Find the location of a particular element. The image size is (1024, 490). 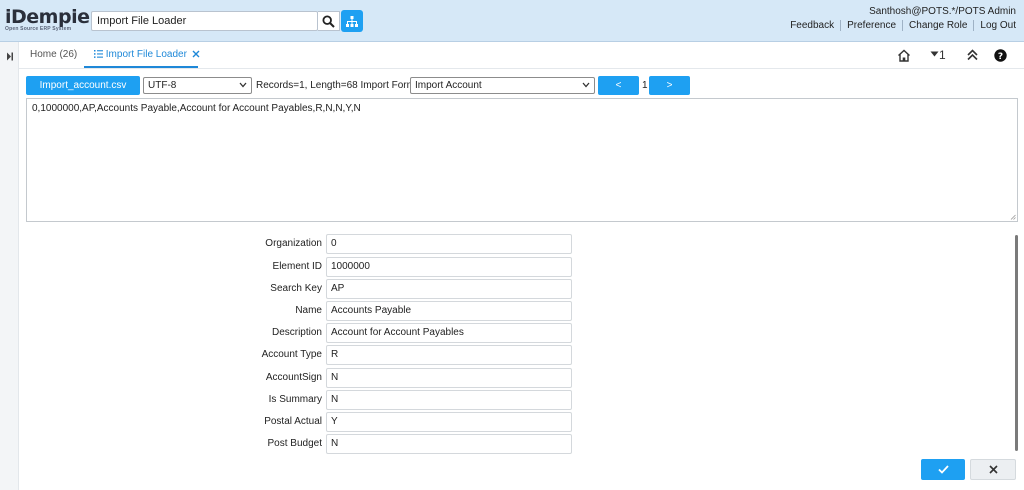

field-label: Postal Actual is located at coordinates (293, 421).